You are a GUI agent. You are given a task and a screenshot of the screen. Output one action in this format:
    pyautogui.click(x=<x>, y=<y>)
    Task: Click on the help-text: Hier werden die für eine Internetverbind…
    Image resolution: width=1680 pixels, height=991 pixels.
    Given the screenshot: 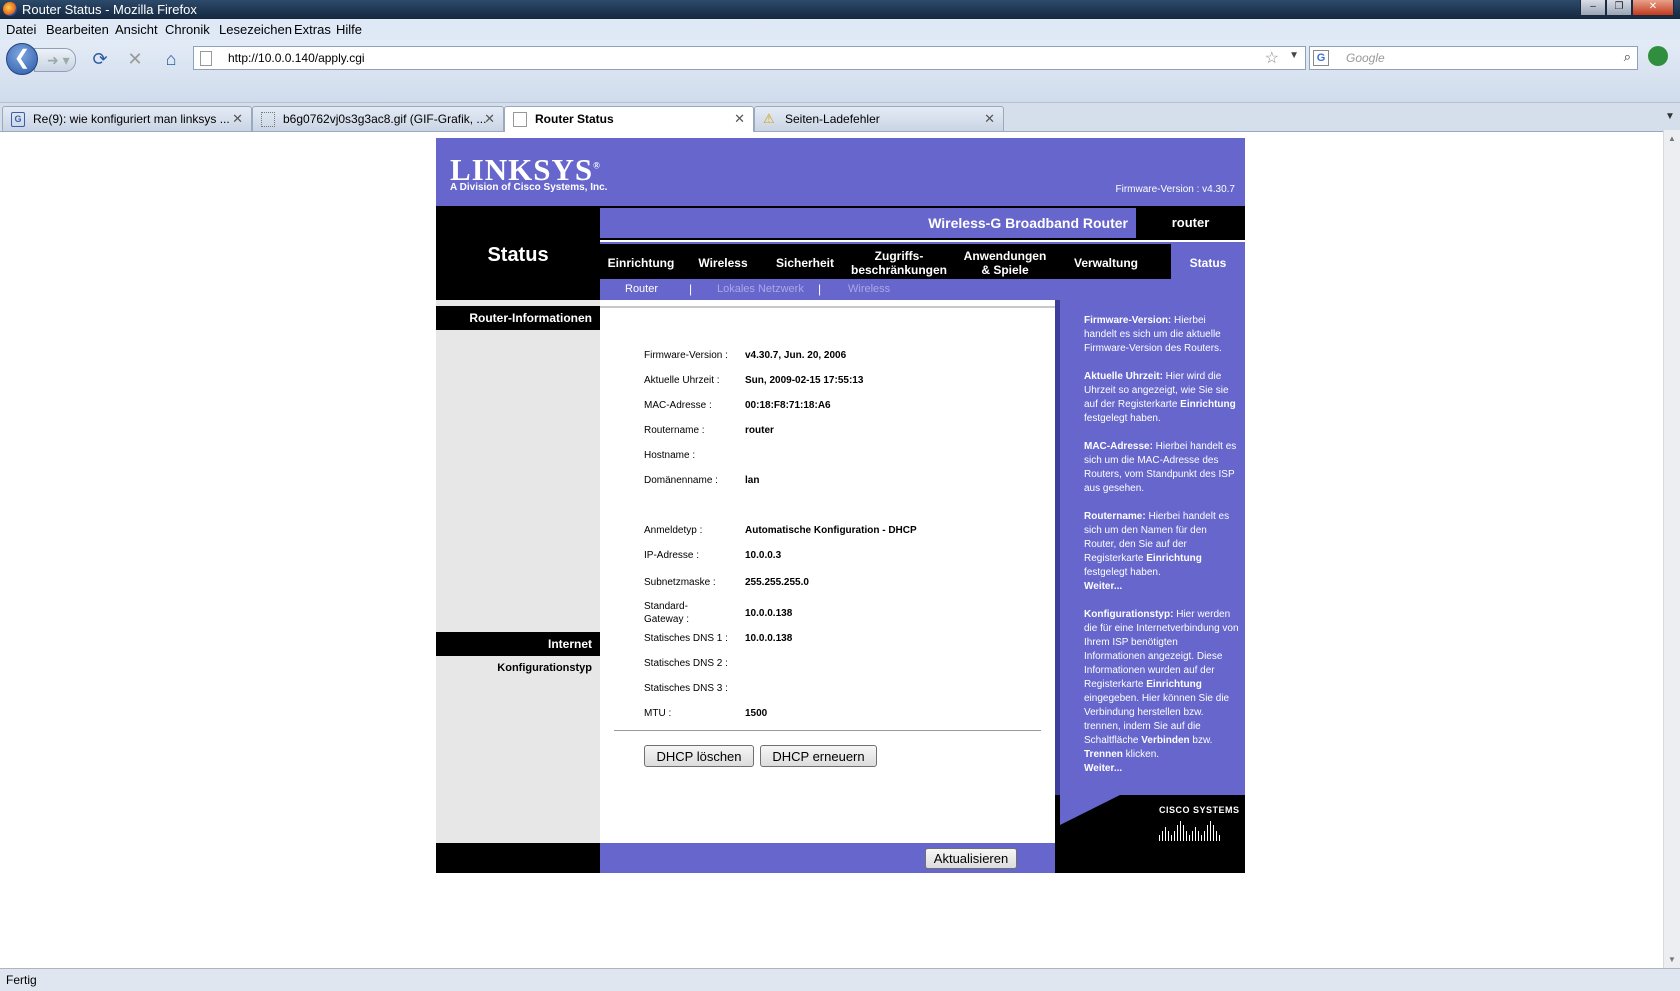 What is the action you would take?
    pyautogui.click(x=1161, y=649)
    